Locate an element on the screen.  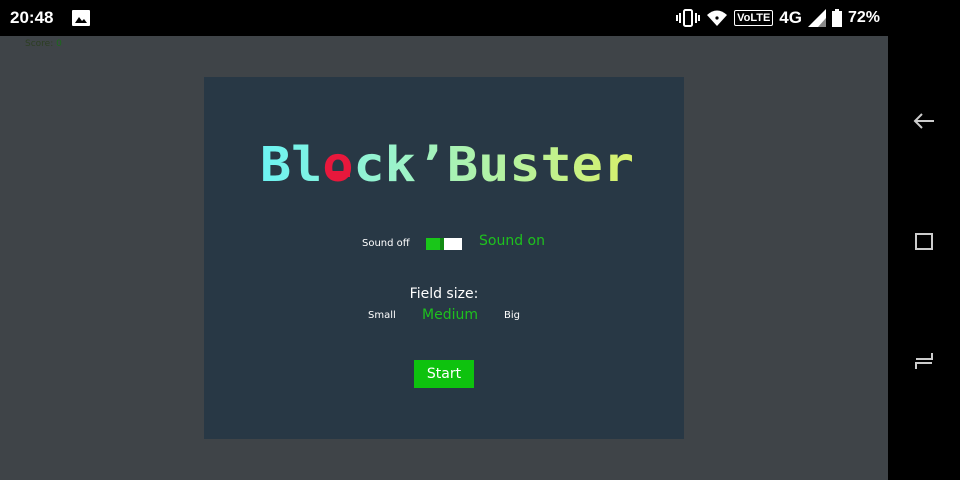
vibrate-icon is located at coordinates (688, 18).